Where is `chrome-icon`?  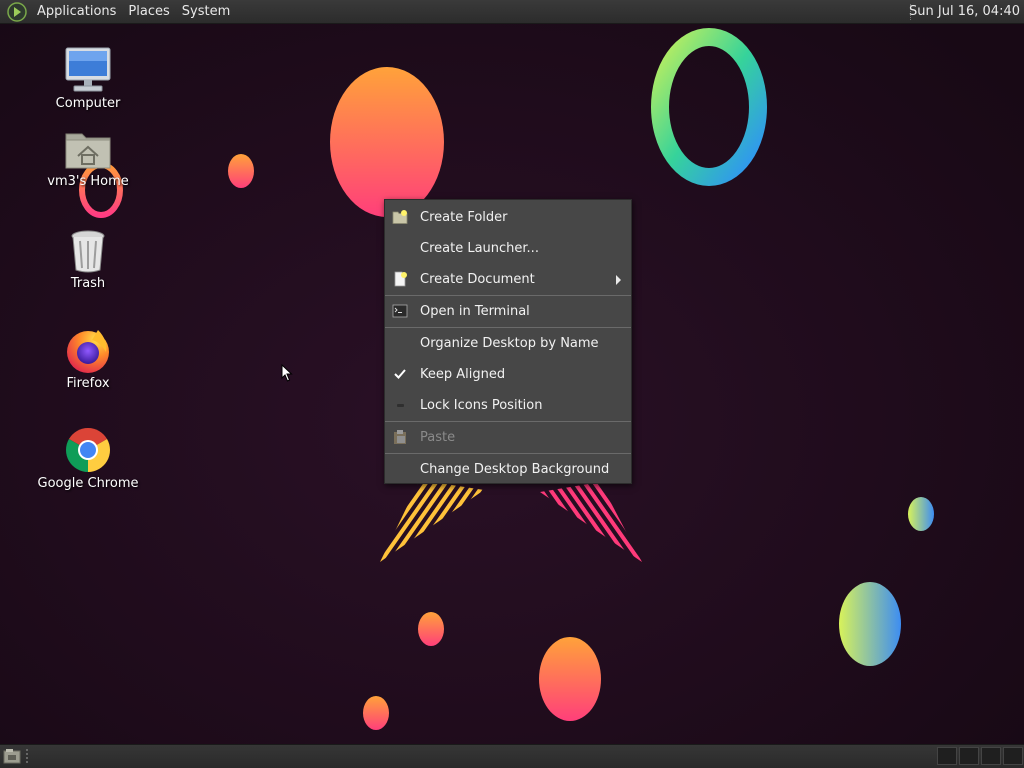
chrome-icon is located at coordinates (88, 450).